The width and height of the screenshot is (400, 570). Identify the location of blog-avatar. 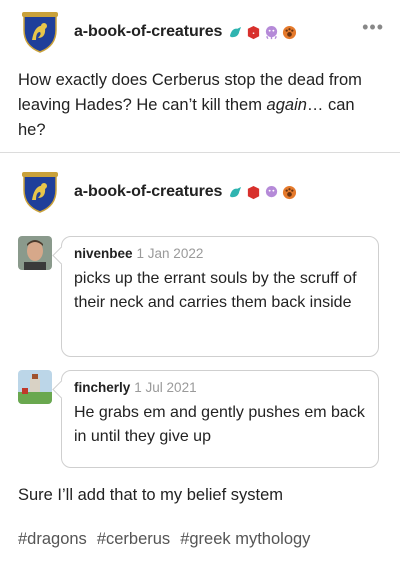
(40, 32).